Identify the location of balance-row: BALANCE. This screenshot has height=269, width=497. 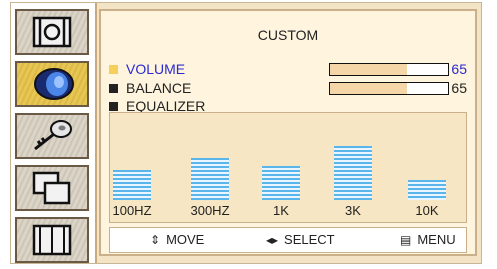
(150, 88).